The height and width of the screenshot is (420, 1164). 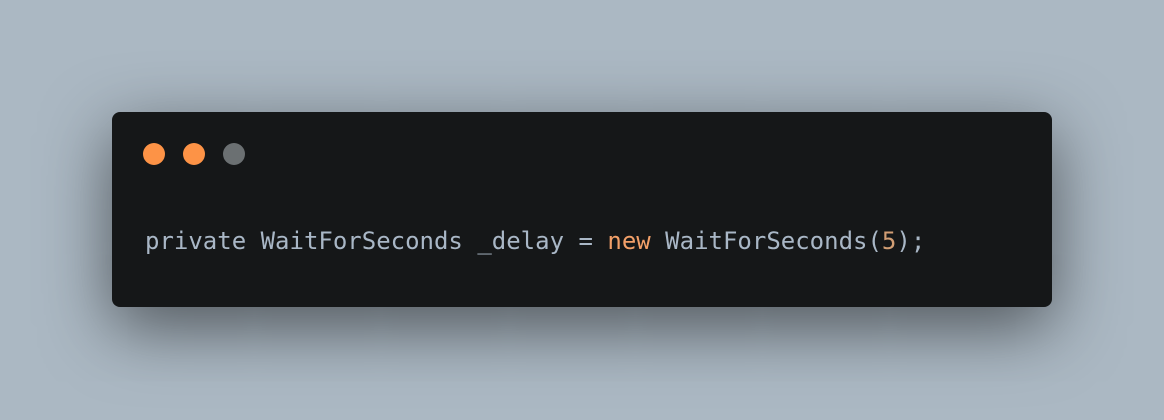 What do you see at coordinates (911, 241) in the screenshot?
I see `code-token-terminator: );` at bounding box center [911, 241].